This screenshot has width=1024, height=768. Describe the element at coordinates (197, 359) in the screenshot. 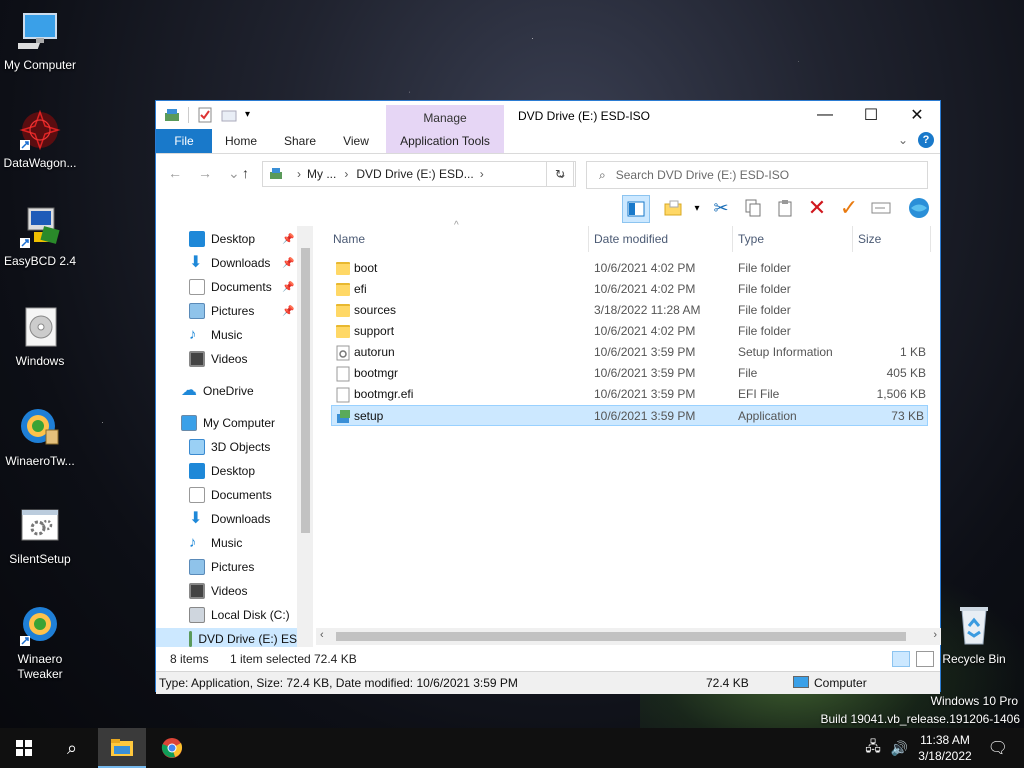

I see `videos-icon` at that location.